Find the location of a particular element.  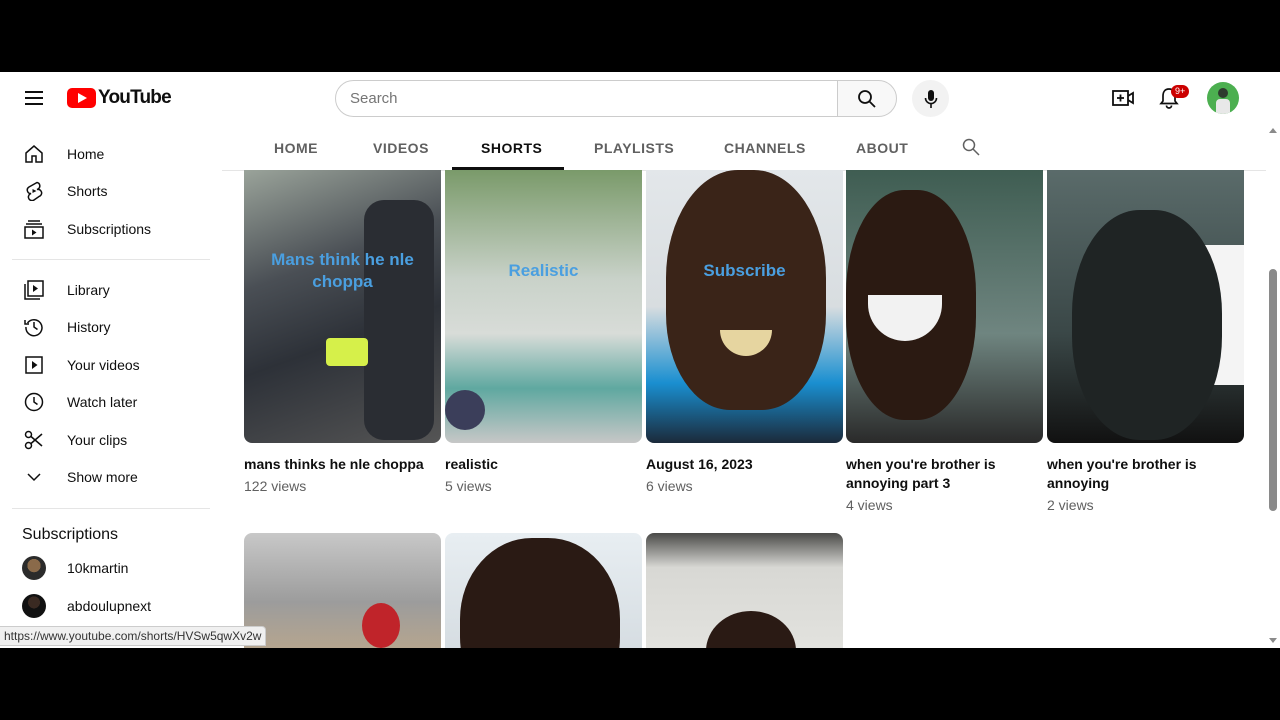

subscription-label: abdoulupnext is located at coordinates (109, 606).